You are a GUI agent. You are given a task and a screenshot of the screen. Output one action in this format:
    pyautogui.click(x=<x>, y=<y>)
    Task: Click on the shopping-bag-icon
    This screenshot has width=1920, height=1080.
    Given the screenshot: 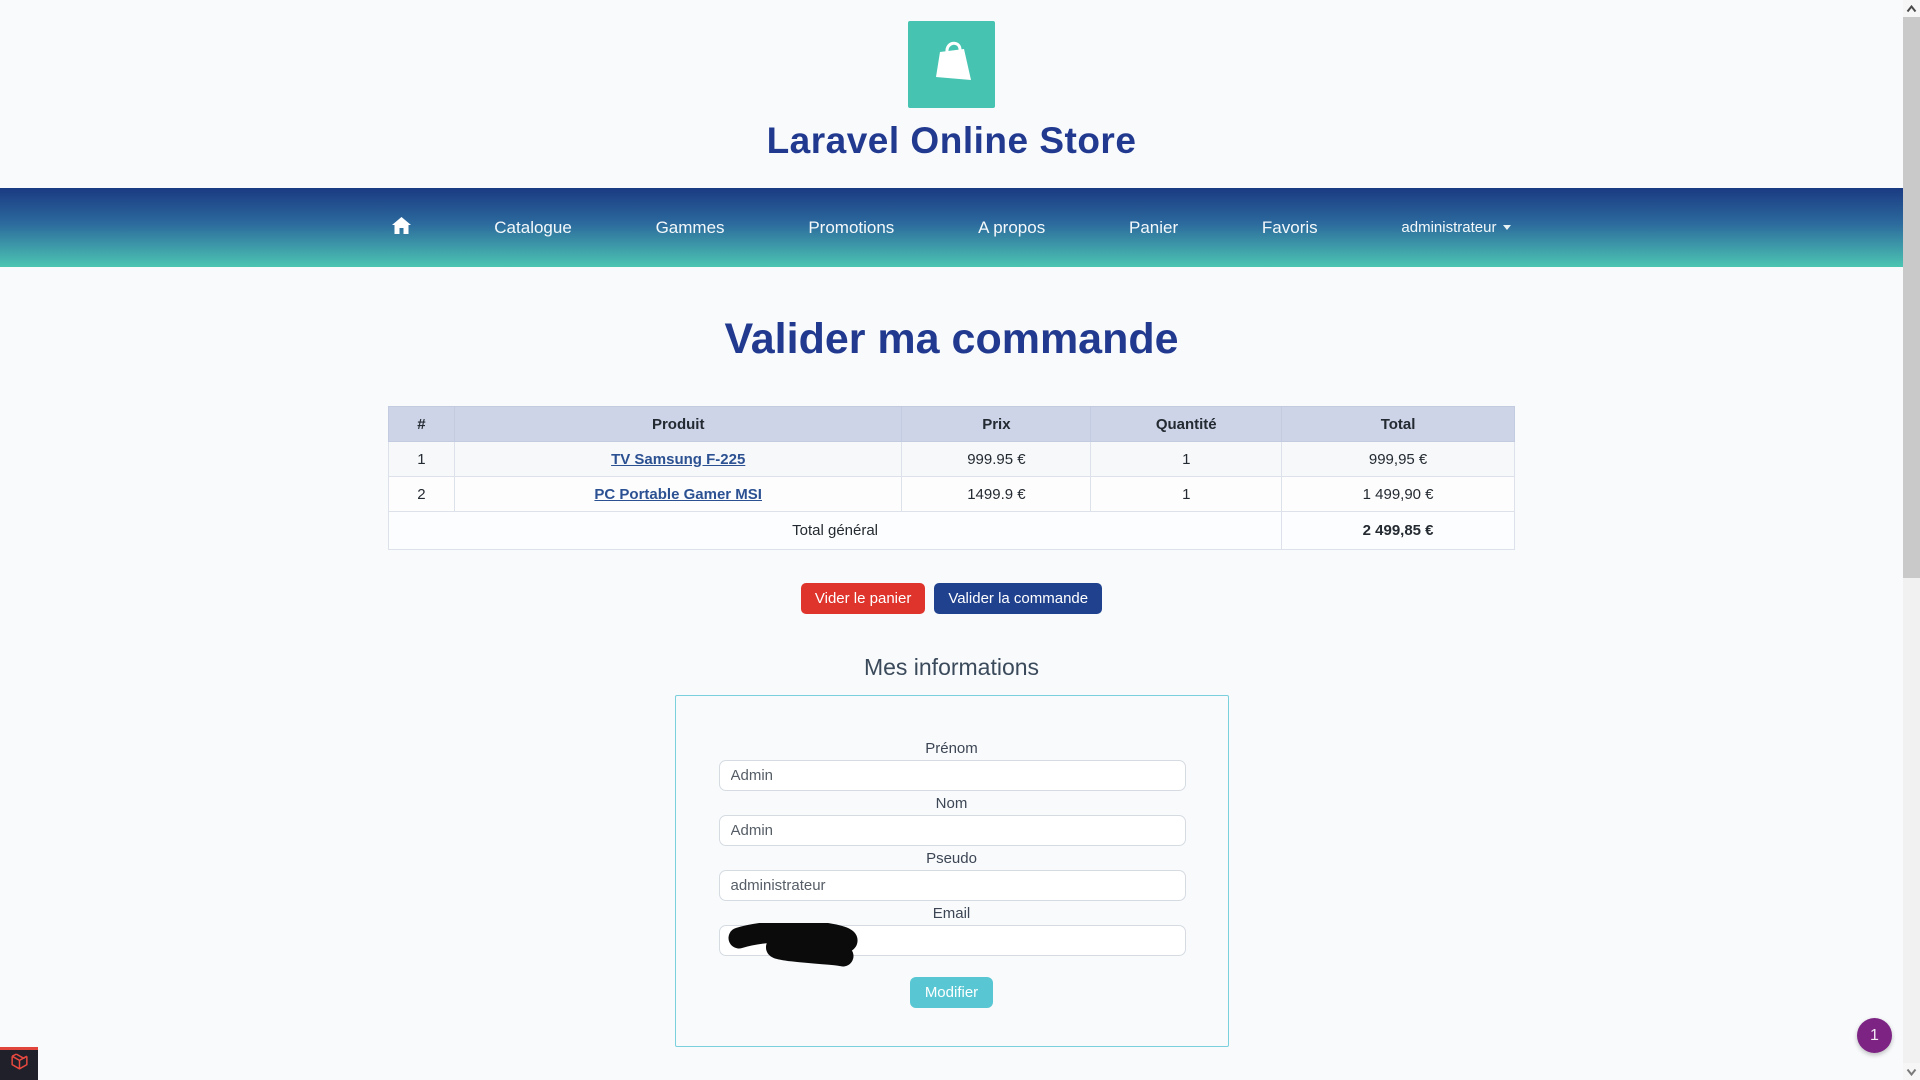 What is the action you would take?
    pyautogui.click(x=952, y=64)
    